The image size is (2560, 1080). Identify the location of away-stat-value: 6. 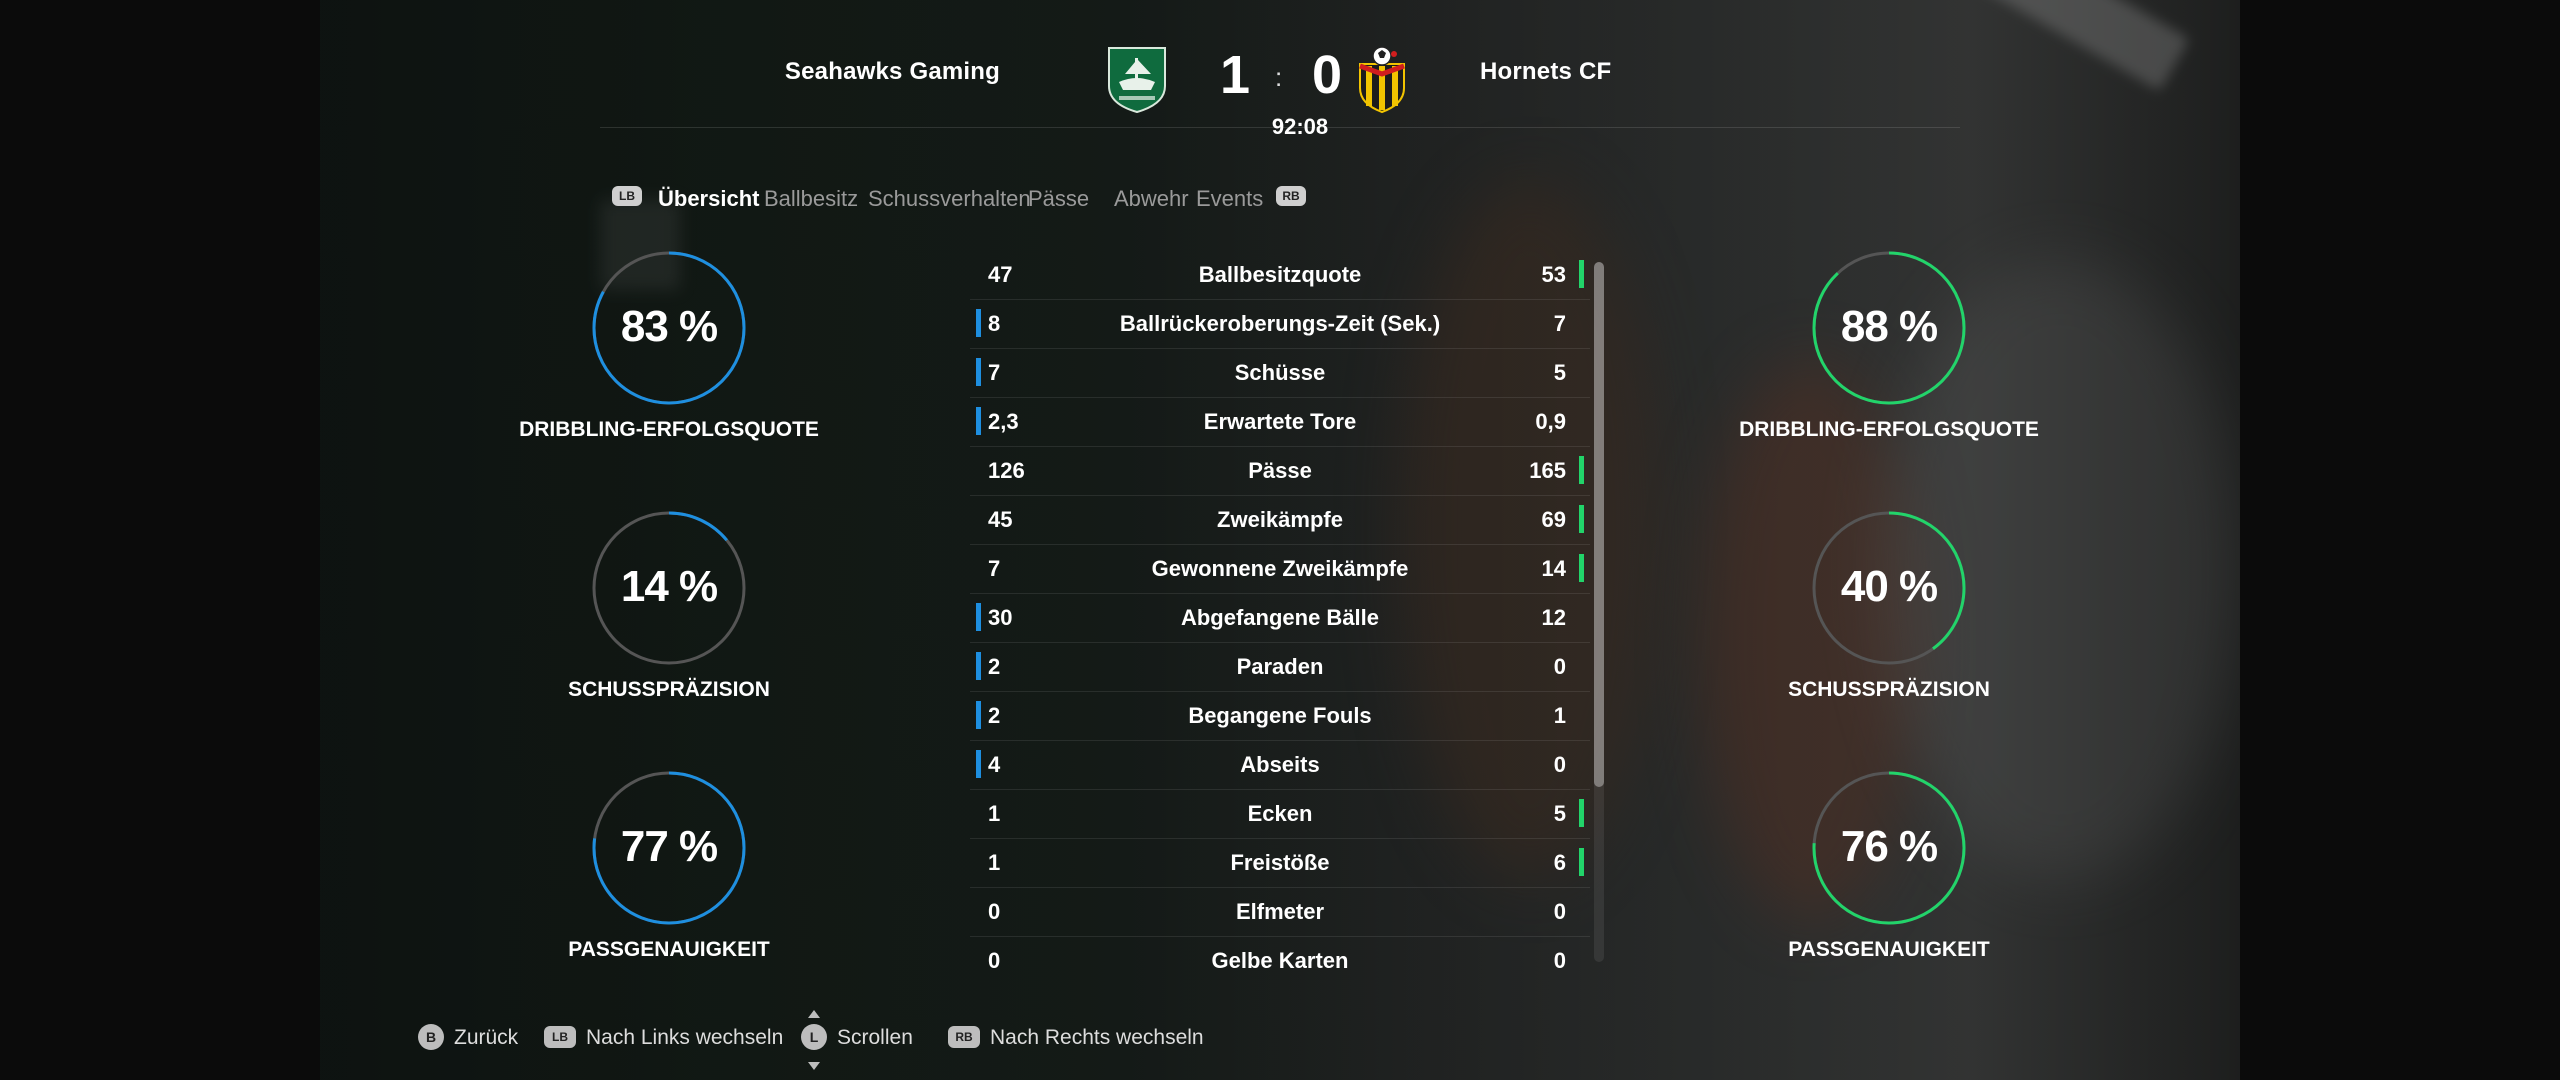
(1559, 862).